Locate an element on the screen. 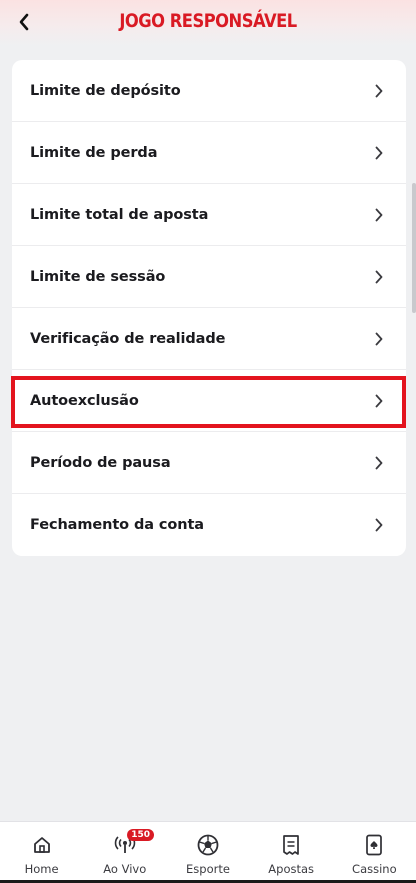  menu-item-label: Limite total de aposta is located at coordinates (119, 214).